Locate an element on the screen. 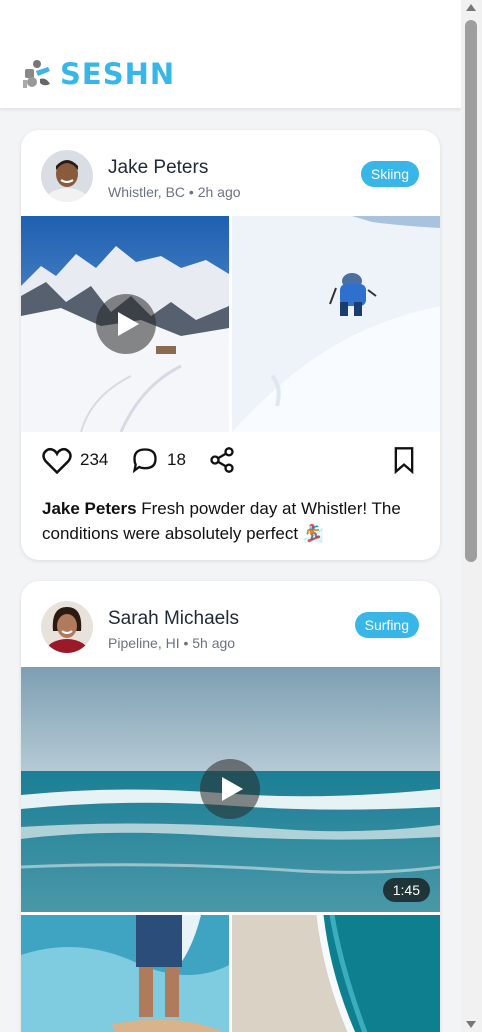  sport-badge: Skiing is located at coordinates (389, 174).